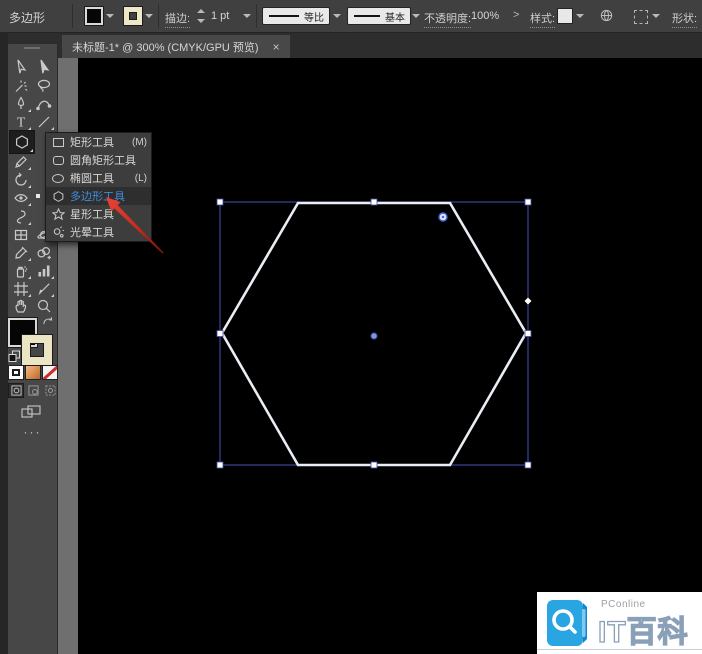 Image resolution: width=702 pixels, height=654 pixels. I want to click on profile-line-preview, so click(284, 16).